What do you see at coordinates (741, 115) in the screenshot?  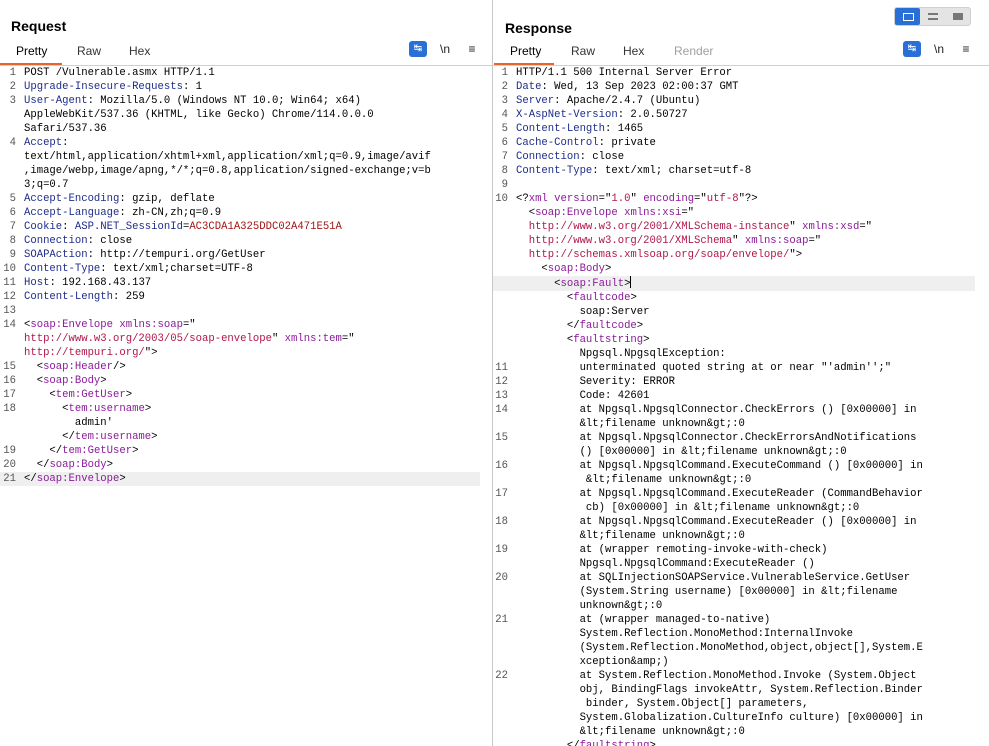 I see `code-line: 4 X-AspNet-Version: 2.0.50727` at bounding box center [741, 115].